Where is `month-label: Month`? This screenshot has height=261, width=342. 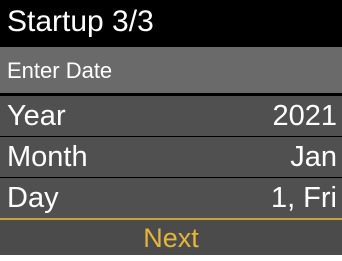 month-label: Month is located at coordinates (47, 157).